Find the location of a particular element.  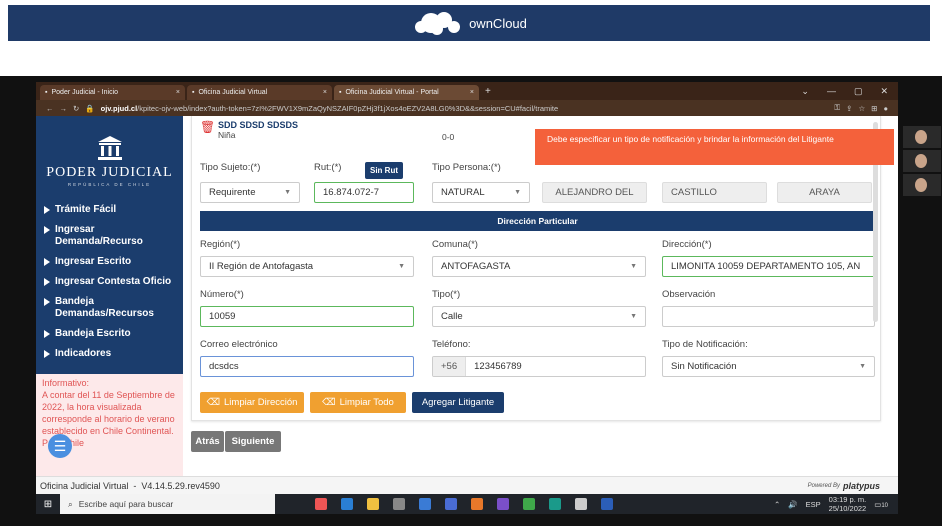

new-tab-icon: + is located at coordinates (488, 91).